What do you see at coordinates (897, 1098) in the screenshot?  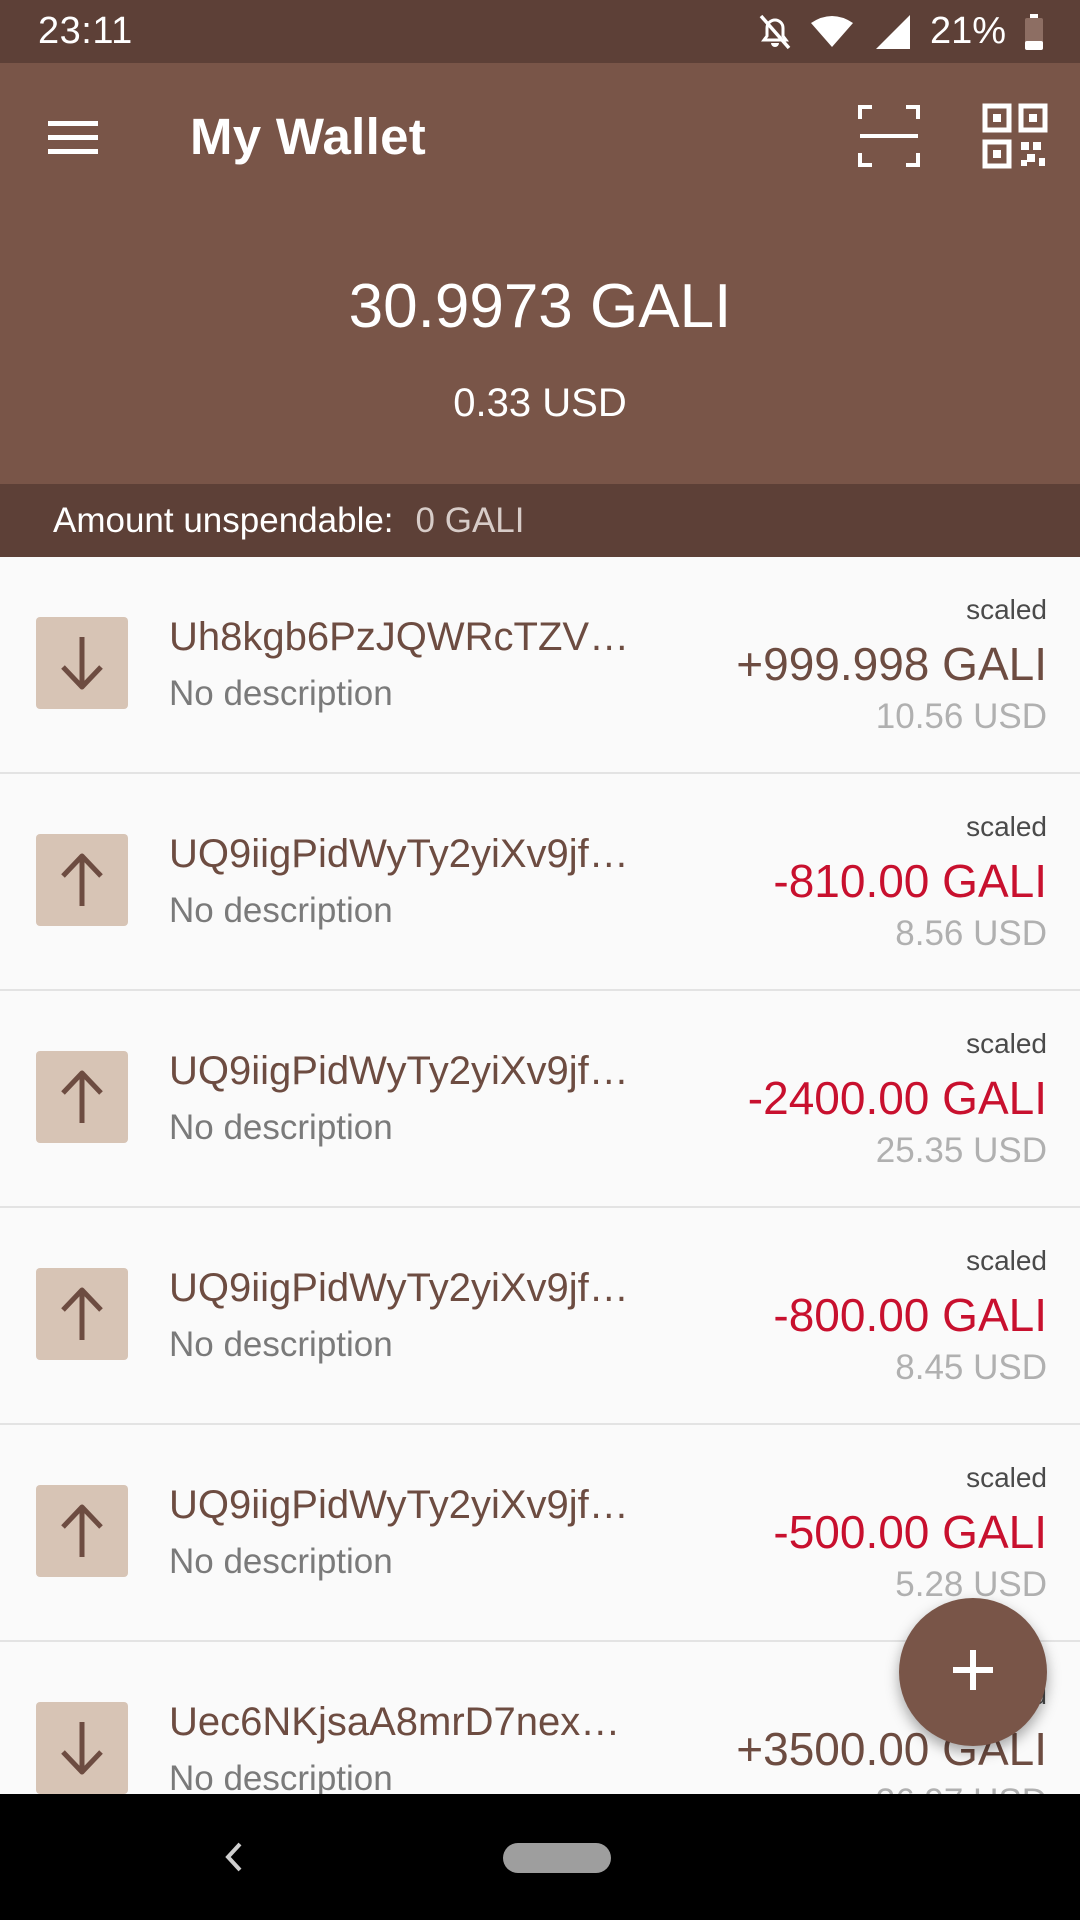 I see `transaction-amount: -2400.00 GALI` at bounding box center [897, 1098].